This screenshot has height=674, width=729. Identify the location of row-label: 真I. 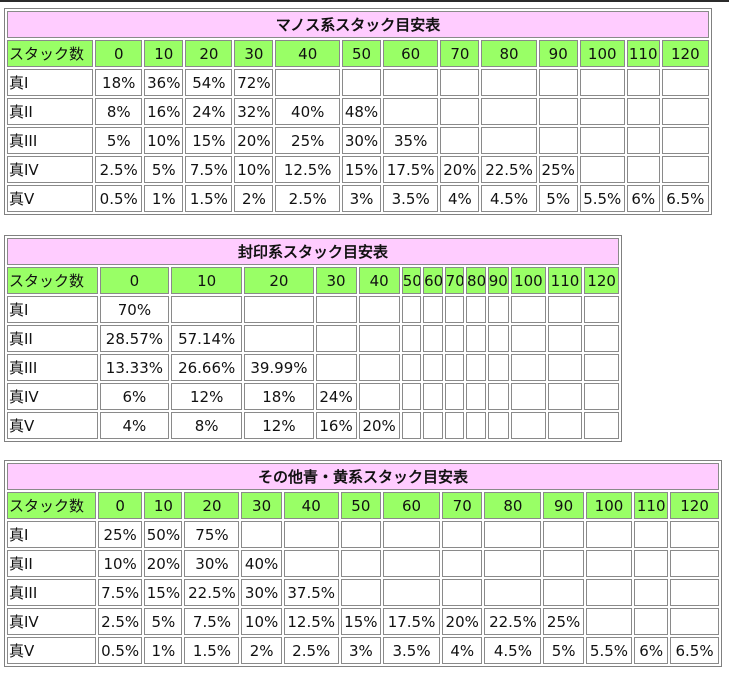
(51, 534).